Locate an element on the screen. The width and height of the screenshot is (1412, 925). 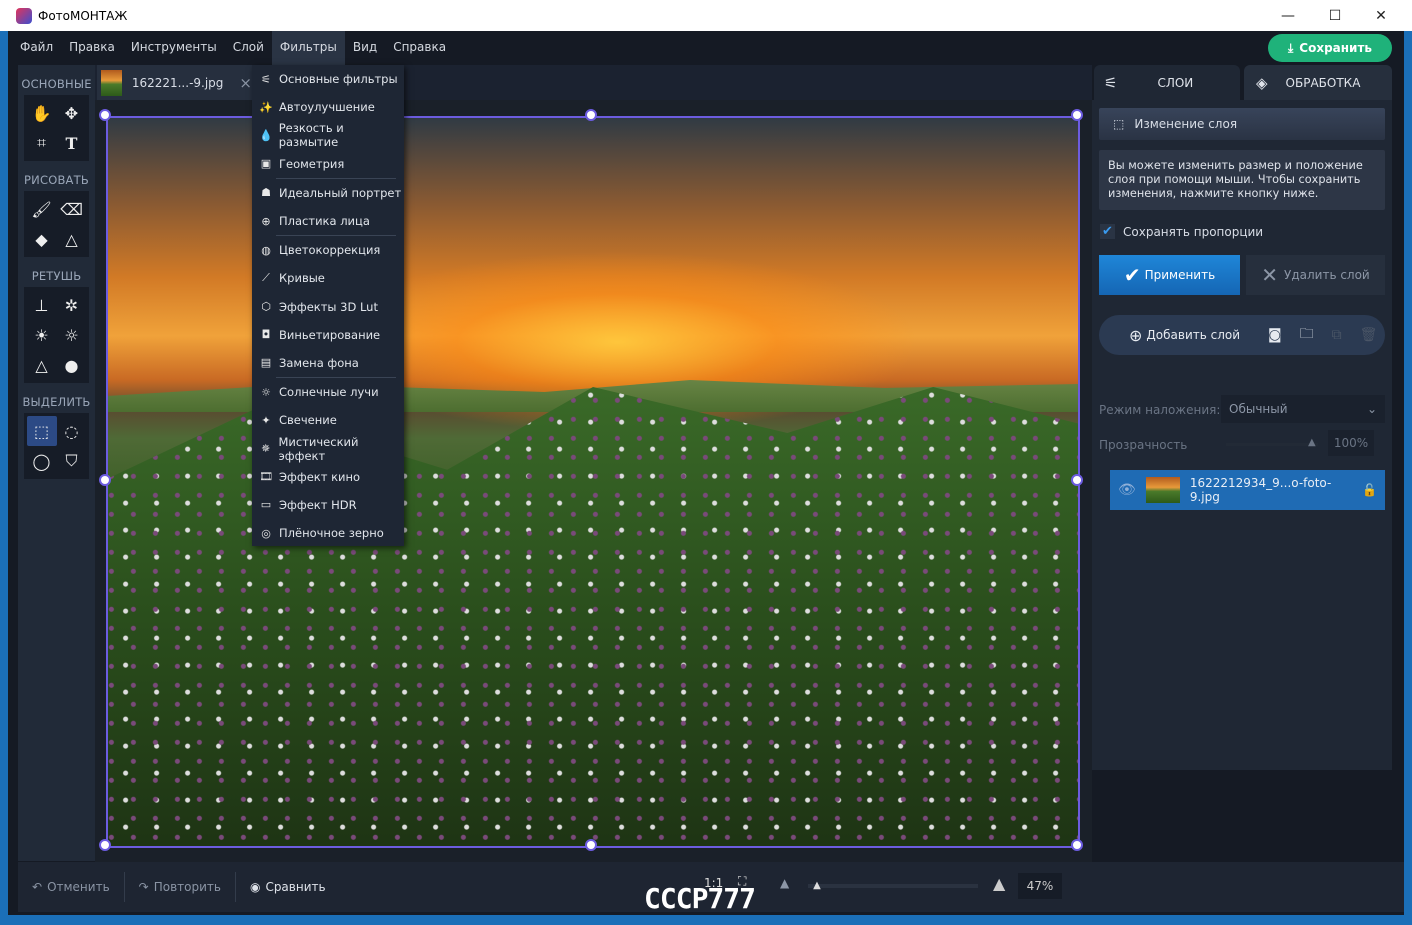
slider-handle: ▲ is located at coordinates (1312, 442).